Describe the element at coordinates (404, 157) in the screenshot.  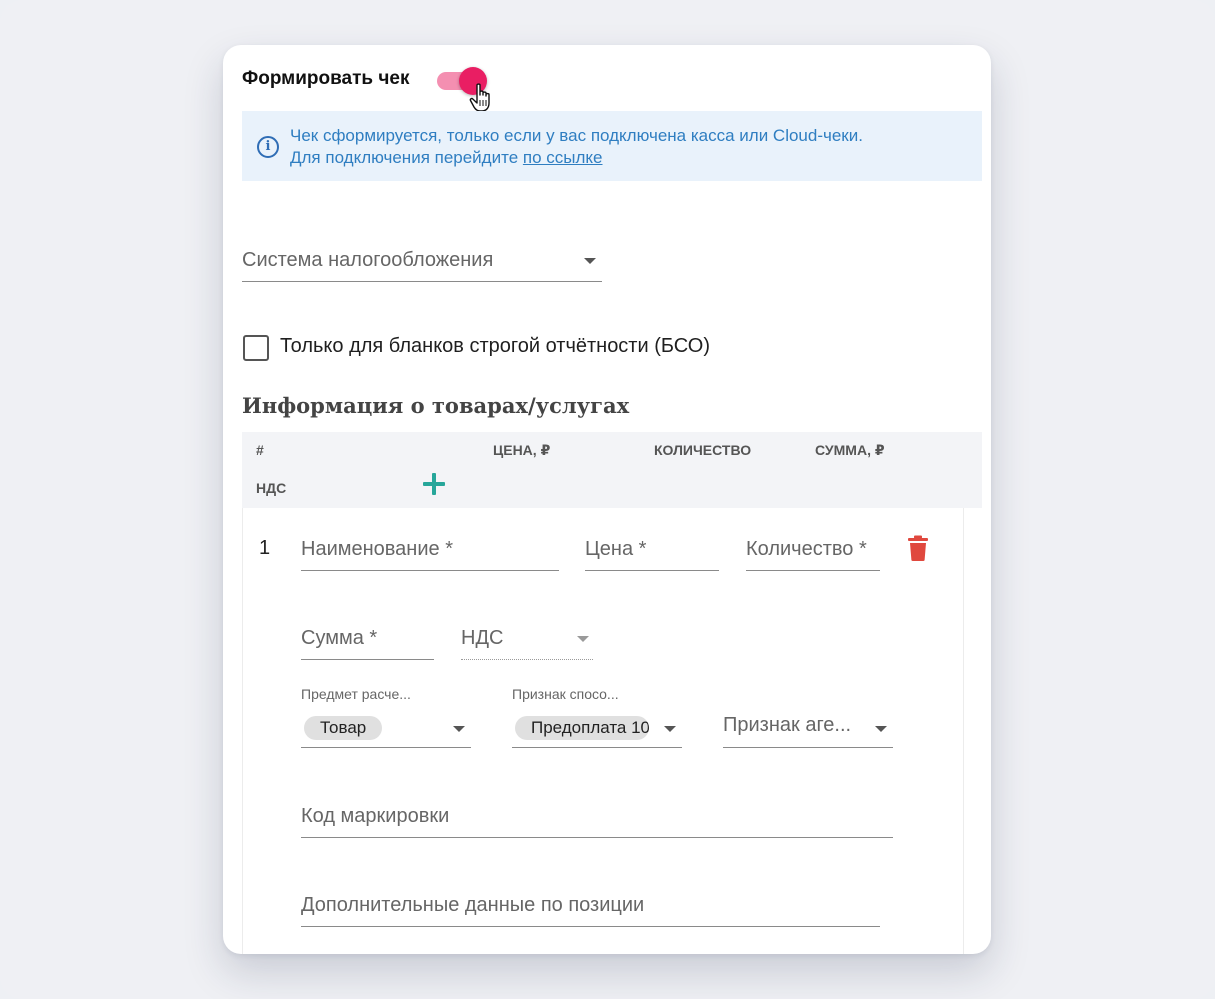
I see `info-line-2-prefix: Для подключения перейдите` at that location.